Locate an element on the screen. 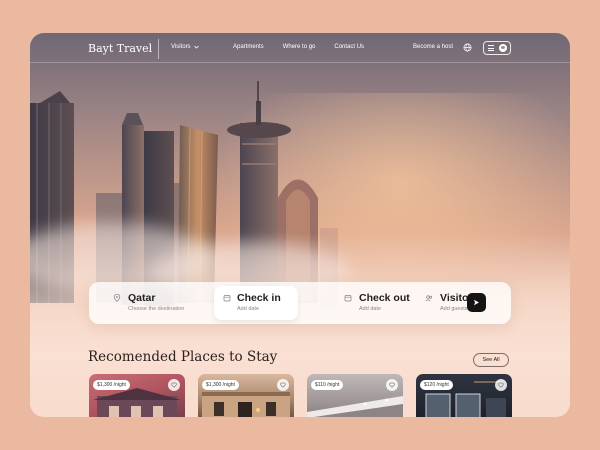 This screenshot has width=600, height=450. user-avatar-icon is located at coordinates (503, 48).